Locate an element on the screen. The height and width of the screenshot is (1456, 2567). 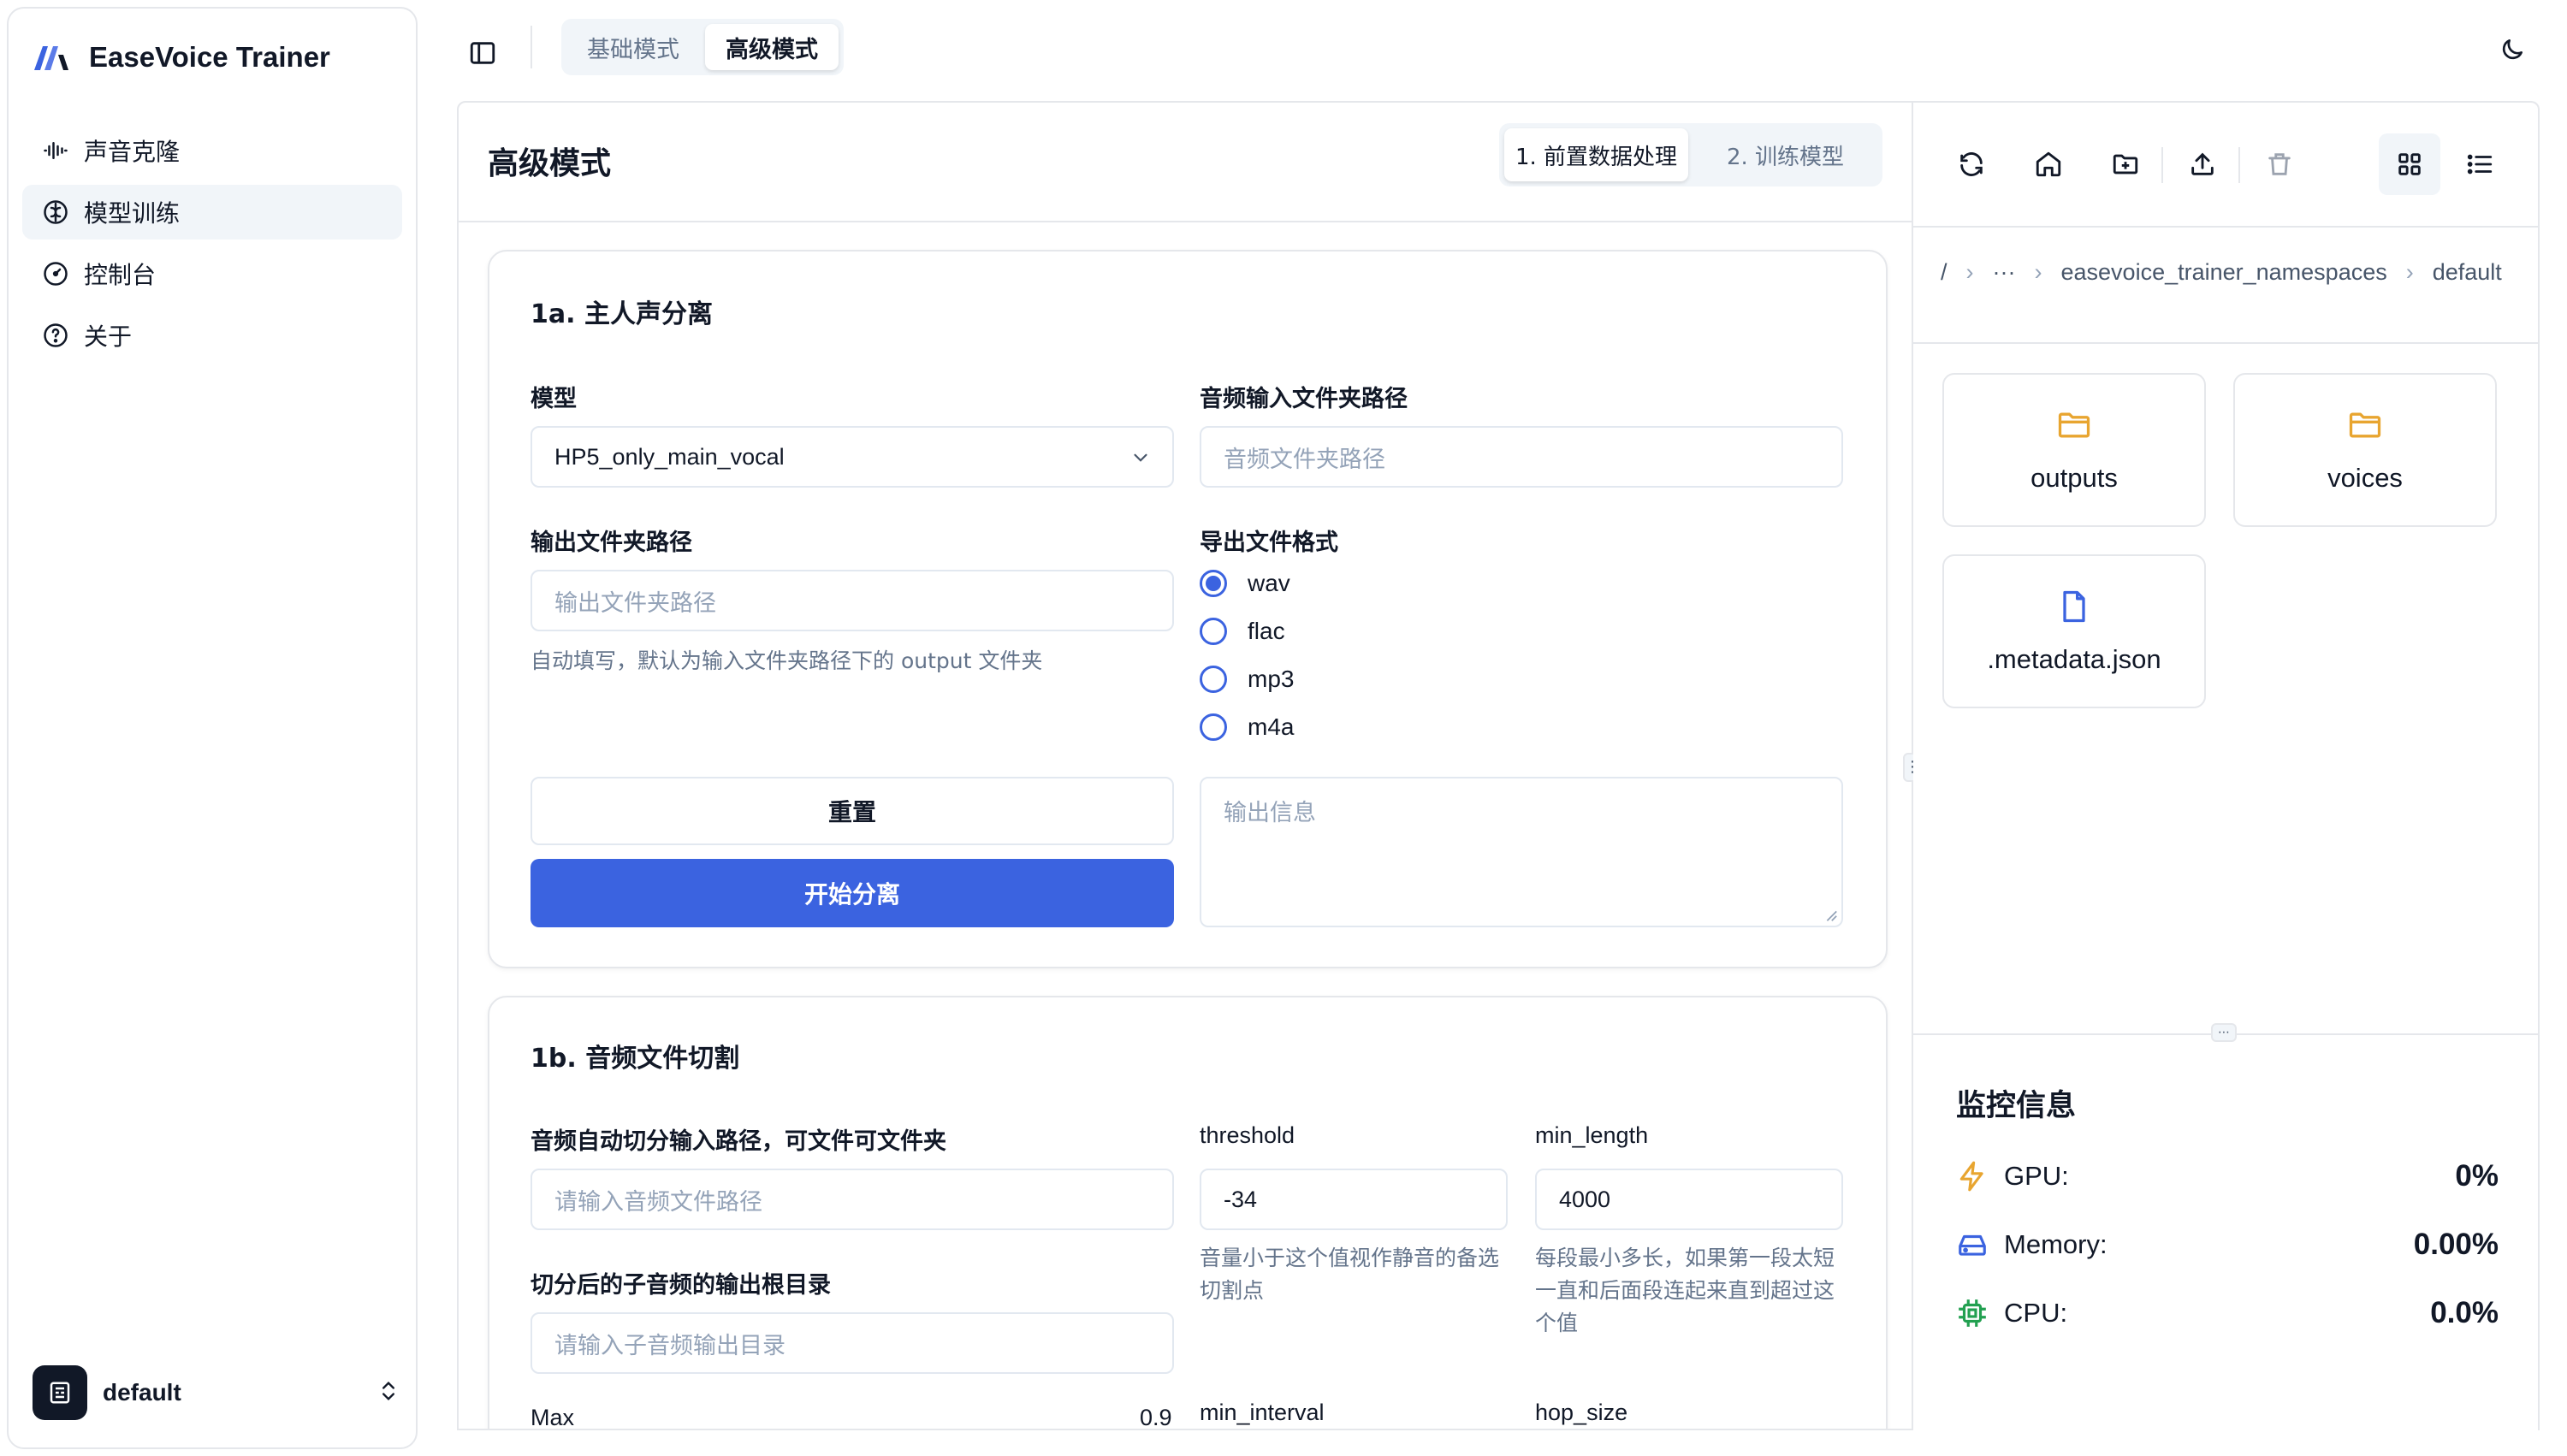
hint-line: 一直和后面段连起来直到超过这 is located at coordinates (1685, 1290).